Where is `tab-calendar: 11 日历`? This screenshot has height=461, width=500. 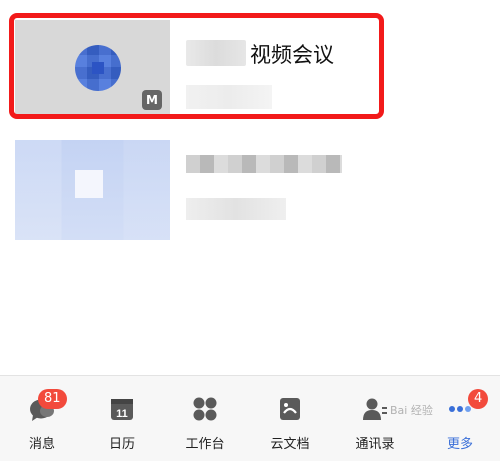 tab-calendar: 11 日历 is located at coordinates (122, 418).